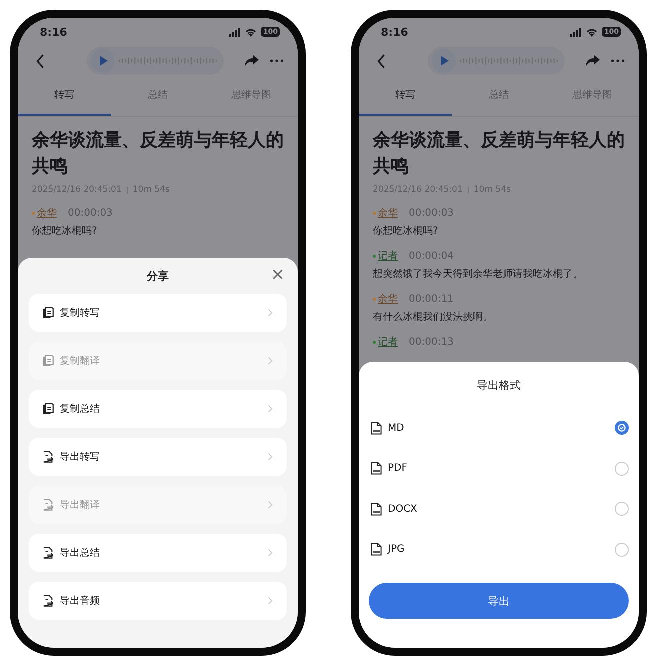 This screenshot has height=659, width=661. What do you see at coordinates (158, 457) in the screenshot?
I see `share-option: 导出转写` at bounding box center [158, 457].